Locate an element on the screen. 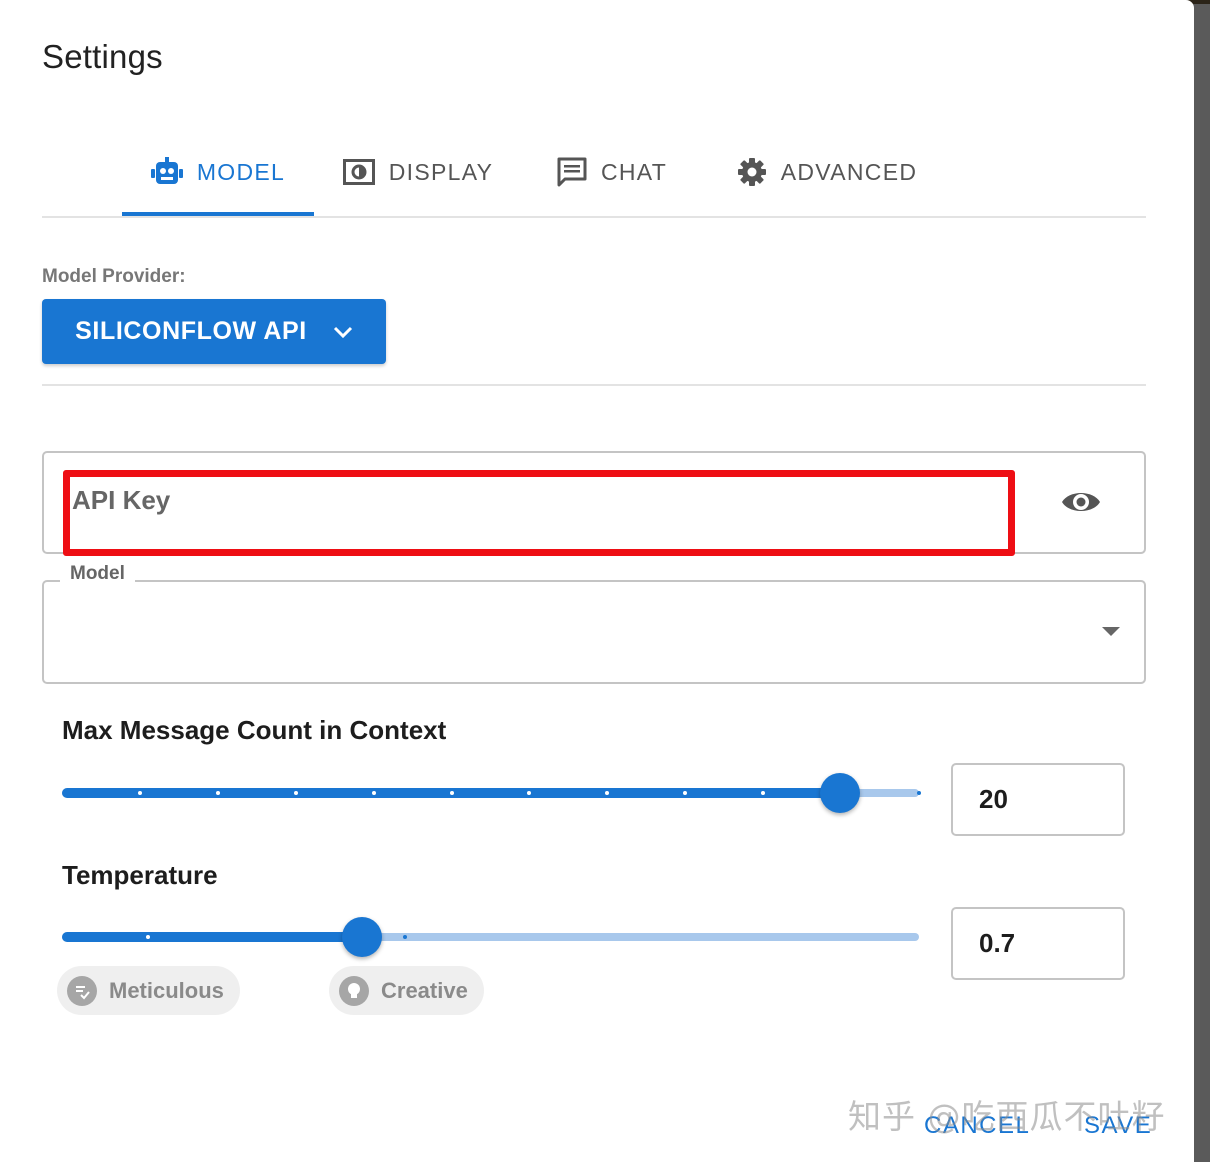  section-divider is located at coordinates (594, 385).